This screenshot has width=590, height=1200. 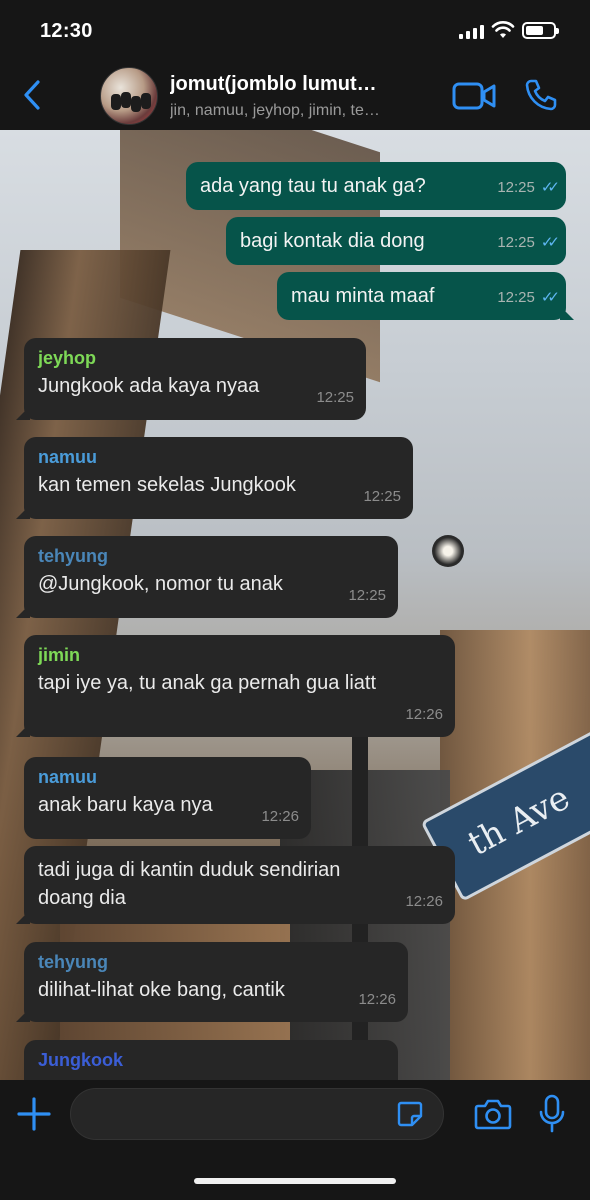 What do you see at coordinates (295, 30) in the screenshot?
I see `status-bar: 12:30` at bounding box center [295, 30].